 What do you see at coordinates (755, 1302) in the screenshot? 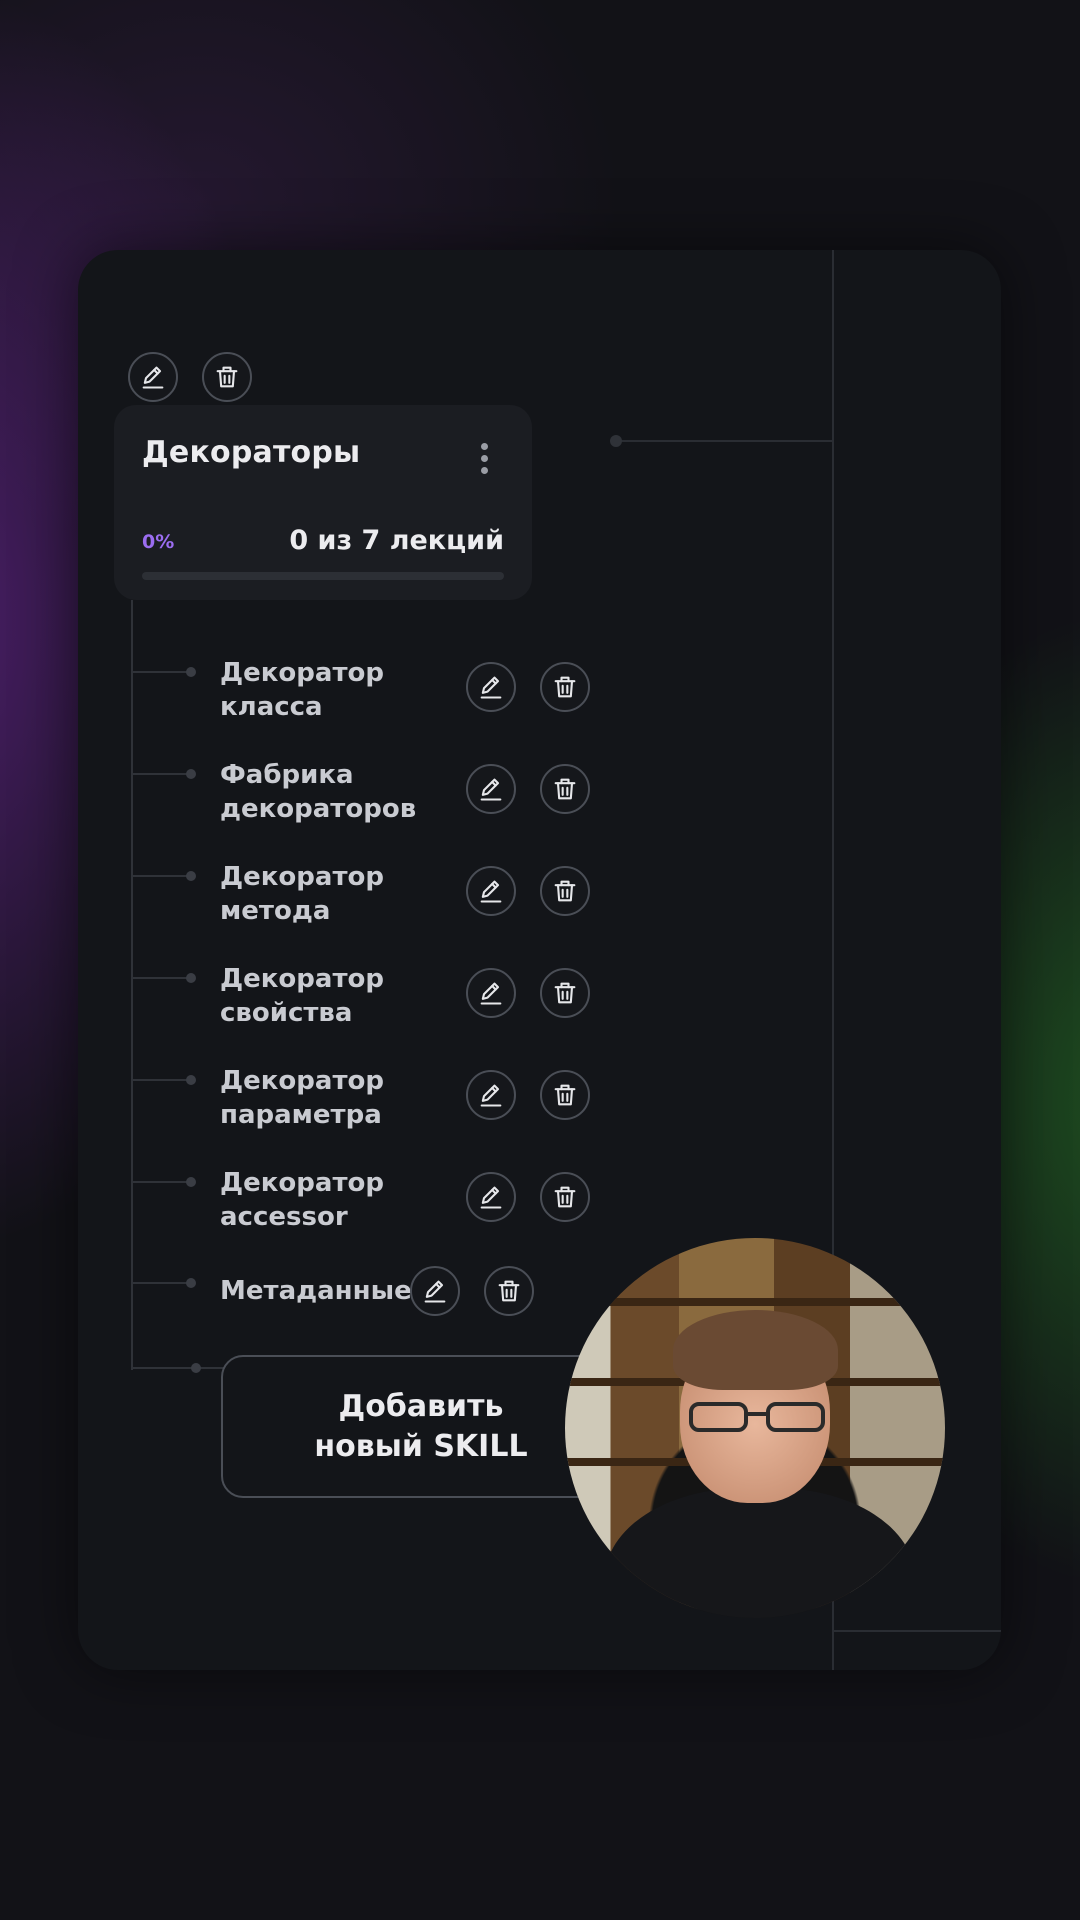
I see `shelf` at bounding box center [755, 1302].